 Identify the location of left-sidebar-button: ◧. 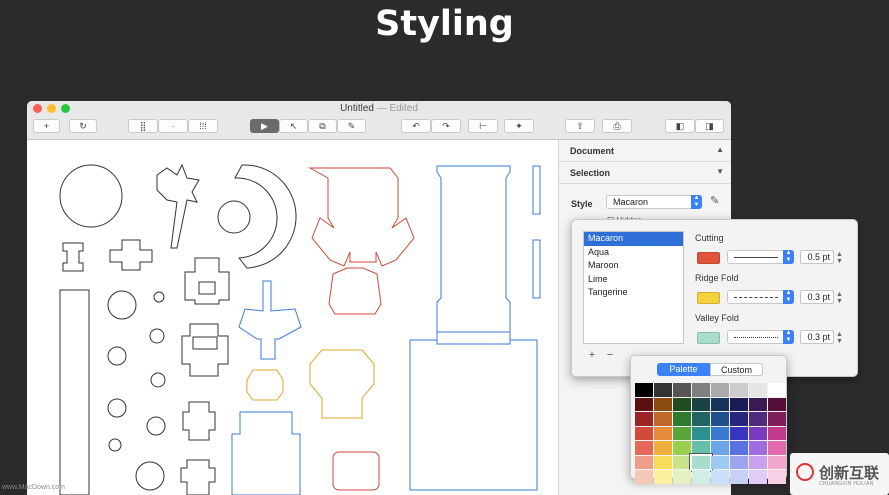
(680, 126).